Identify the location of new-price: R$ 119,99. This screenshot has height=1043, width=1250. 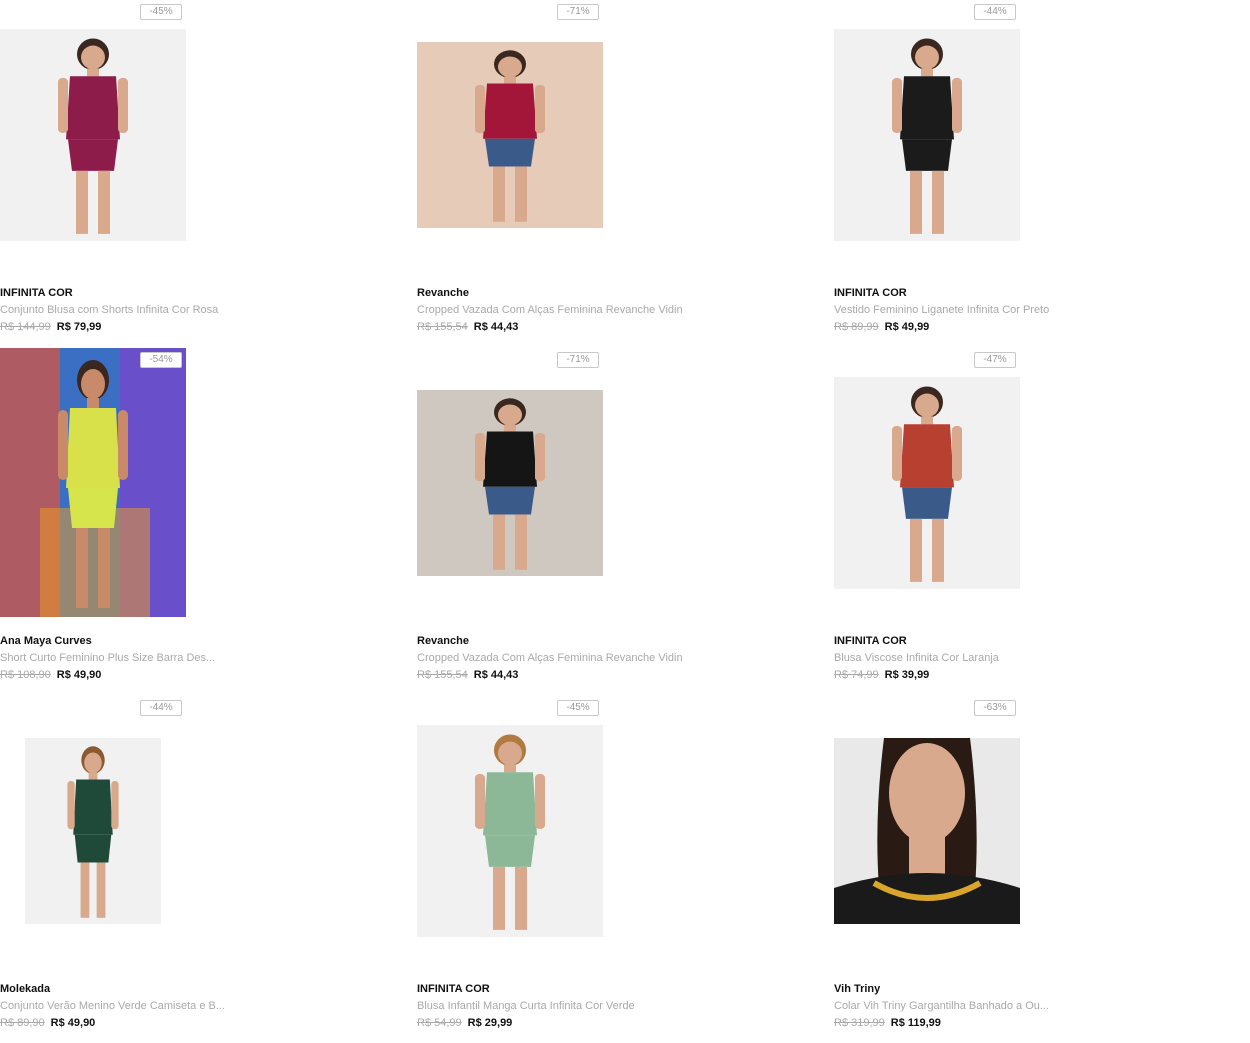
(915, 1023).